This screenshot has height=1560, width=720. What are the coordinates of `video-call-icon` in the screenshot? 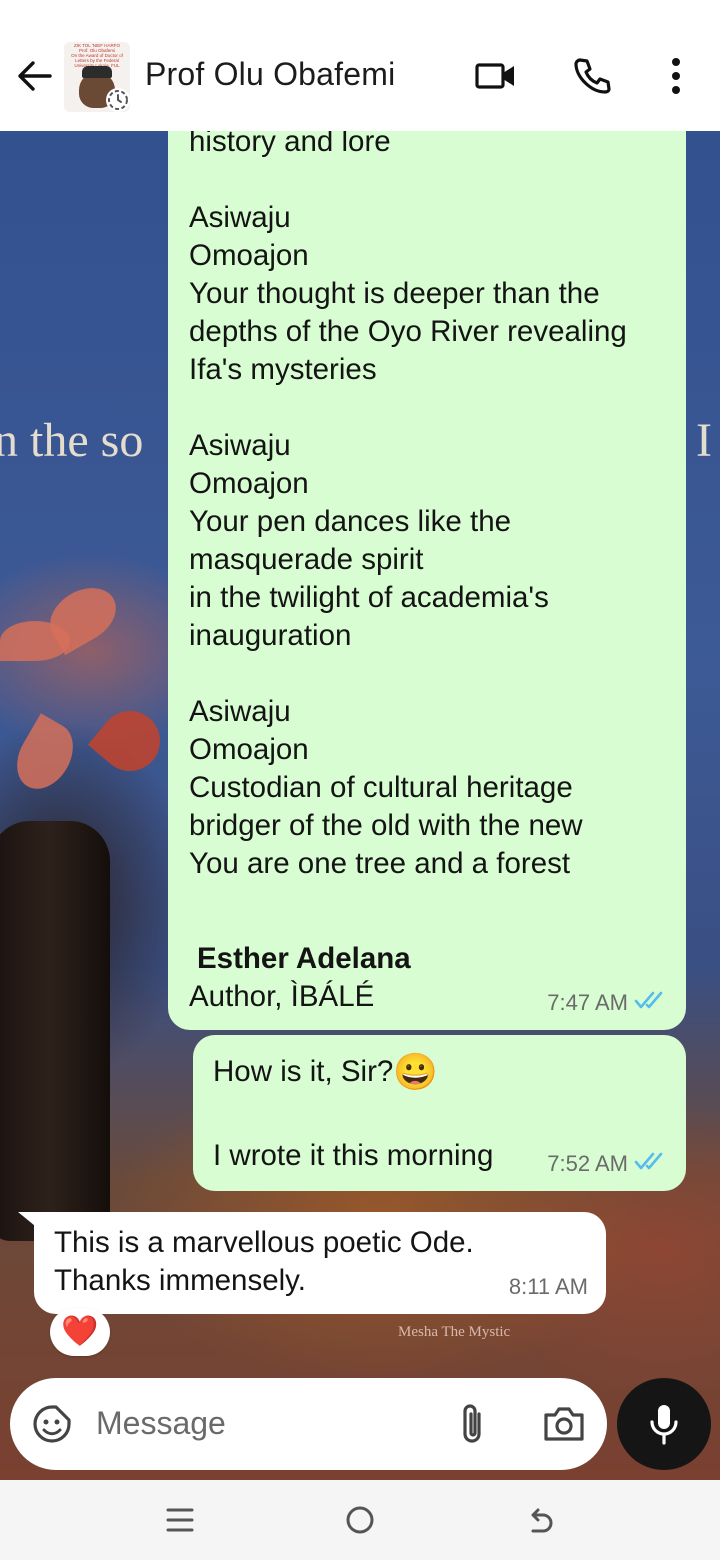 It's located at (496, 76).